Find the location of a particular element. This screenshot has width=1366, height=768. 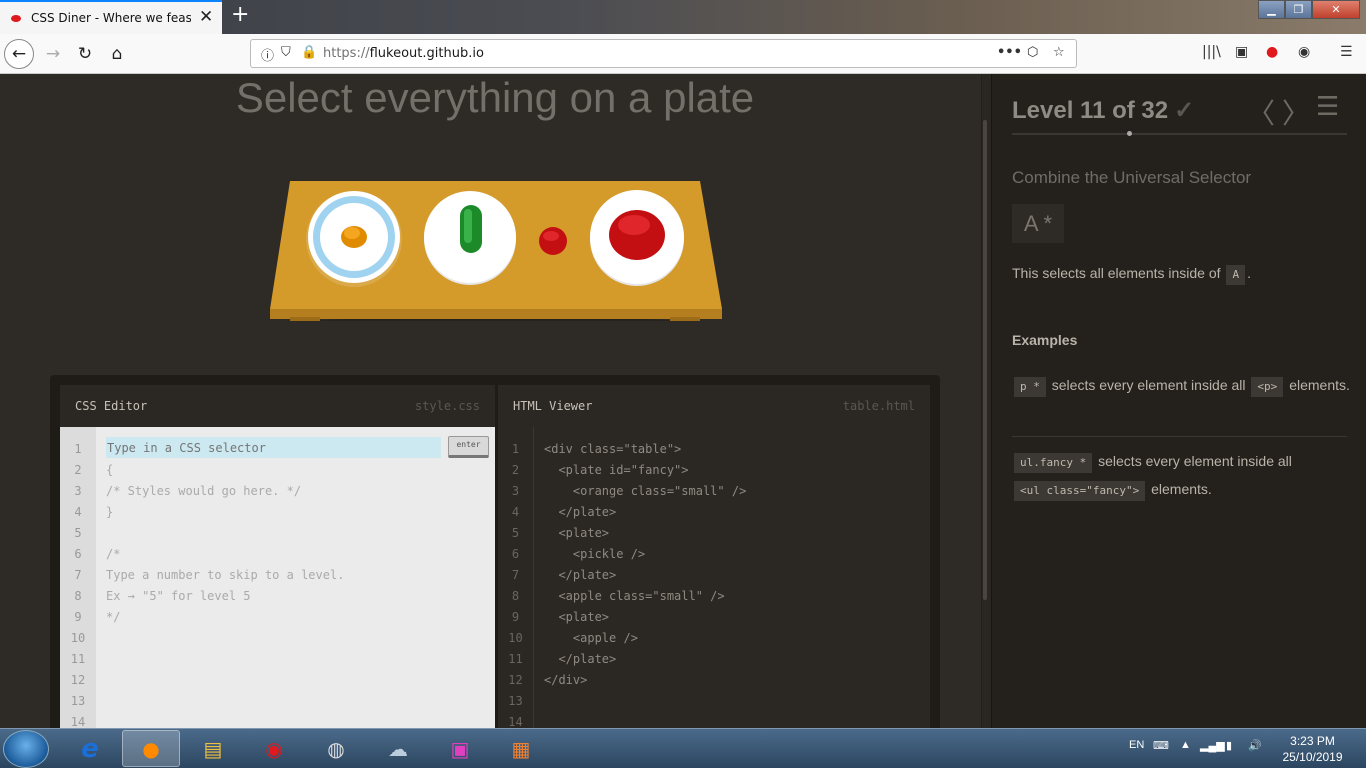

css-editor-filename: style.css is located at coordinates (447, 406).